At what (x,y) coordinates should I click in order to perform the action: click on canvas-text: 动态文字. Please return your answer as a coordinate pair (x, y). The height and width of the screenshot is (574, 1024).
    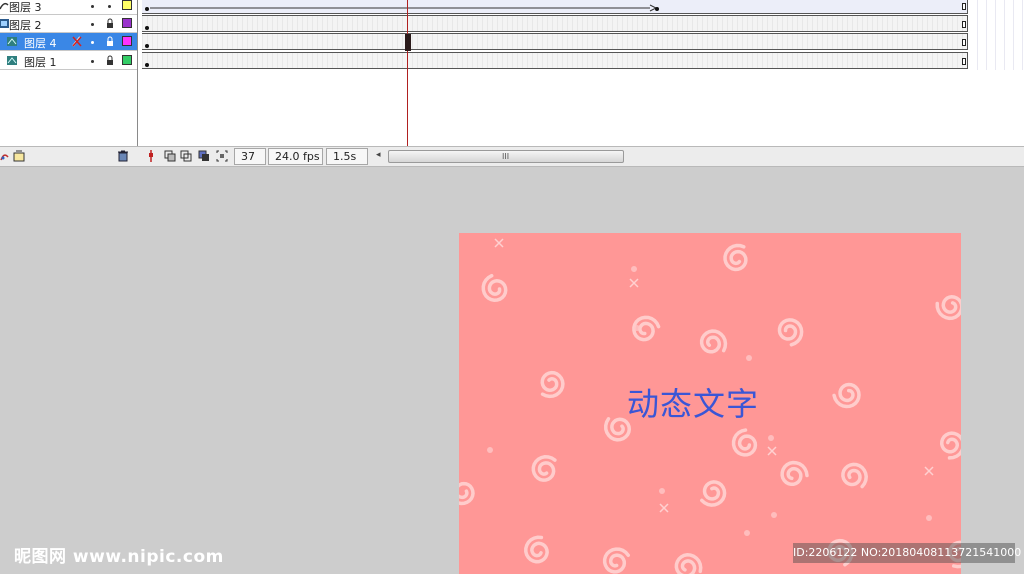
    Looking at the image, I should click on (693, 402).